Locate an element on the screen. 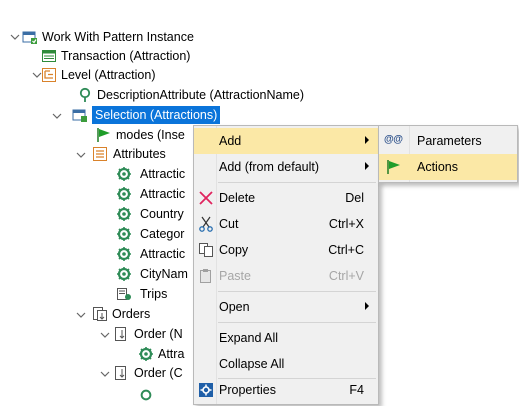 Image resolution: width=519 pixels, height=406 pixels. attributes-folder-icon is located at coordinates (100, 154).